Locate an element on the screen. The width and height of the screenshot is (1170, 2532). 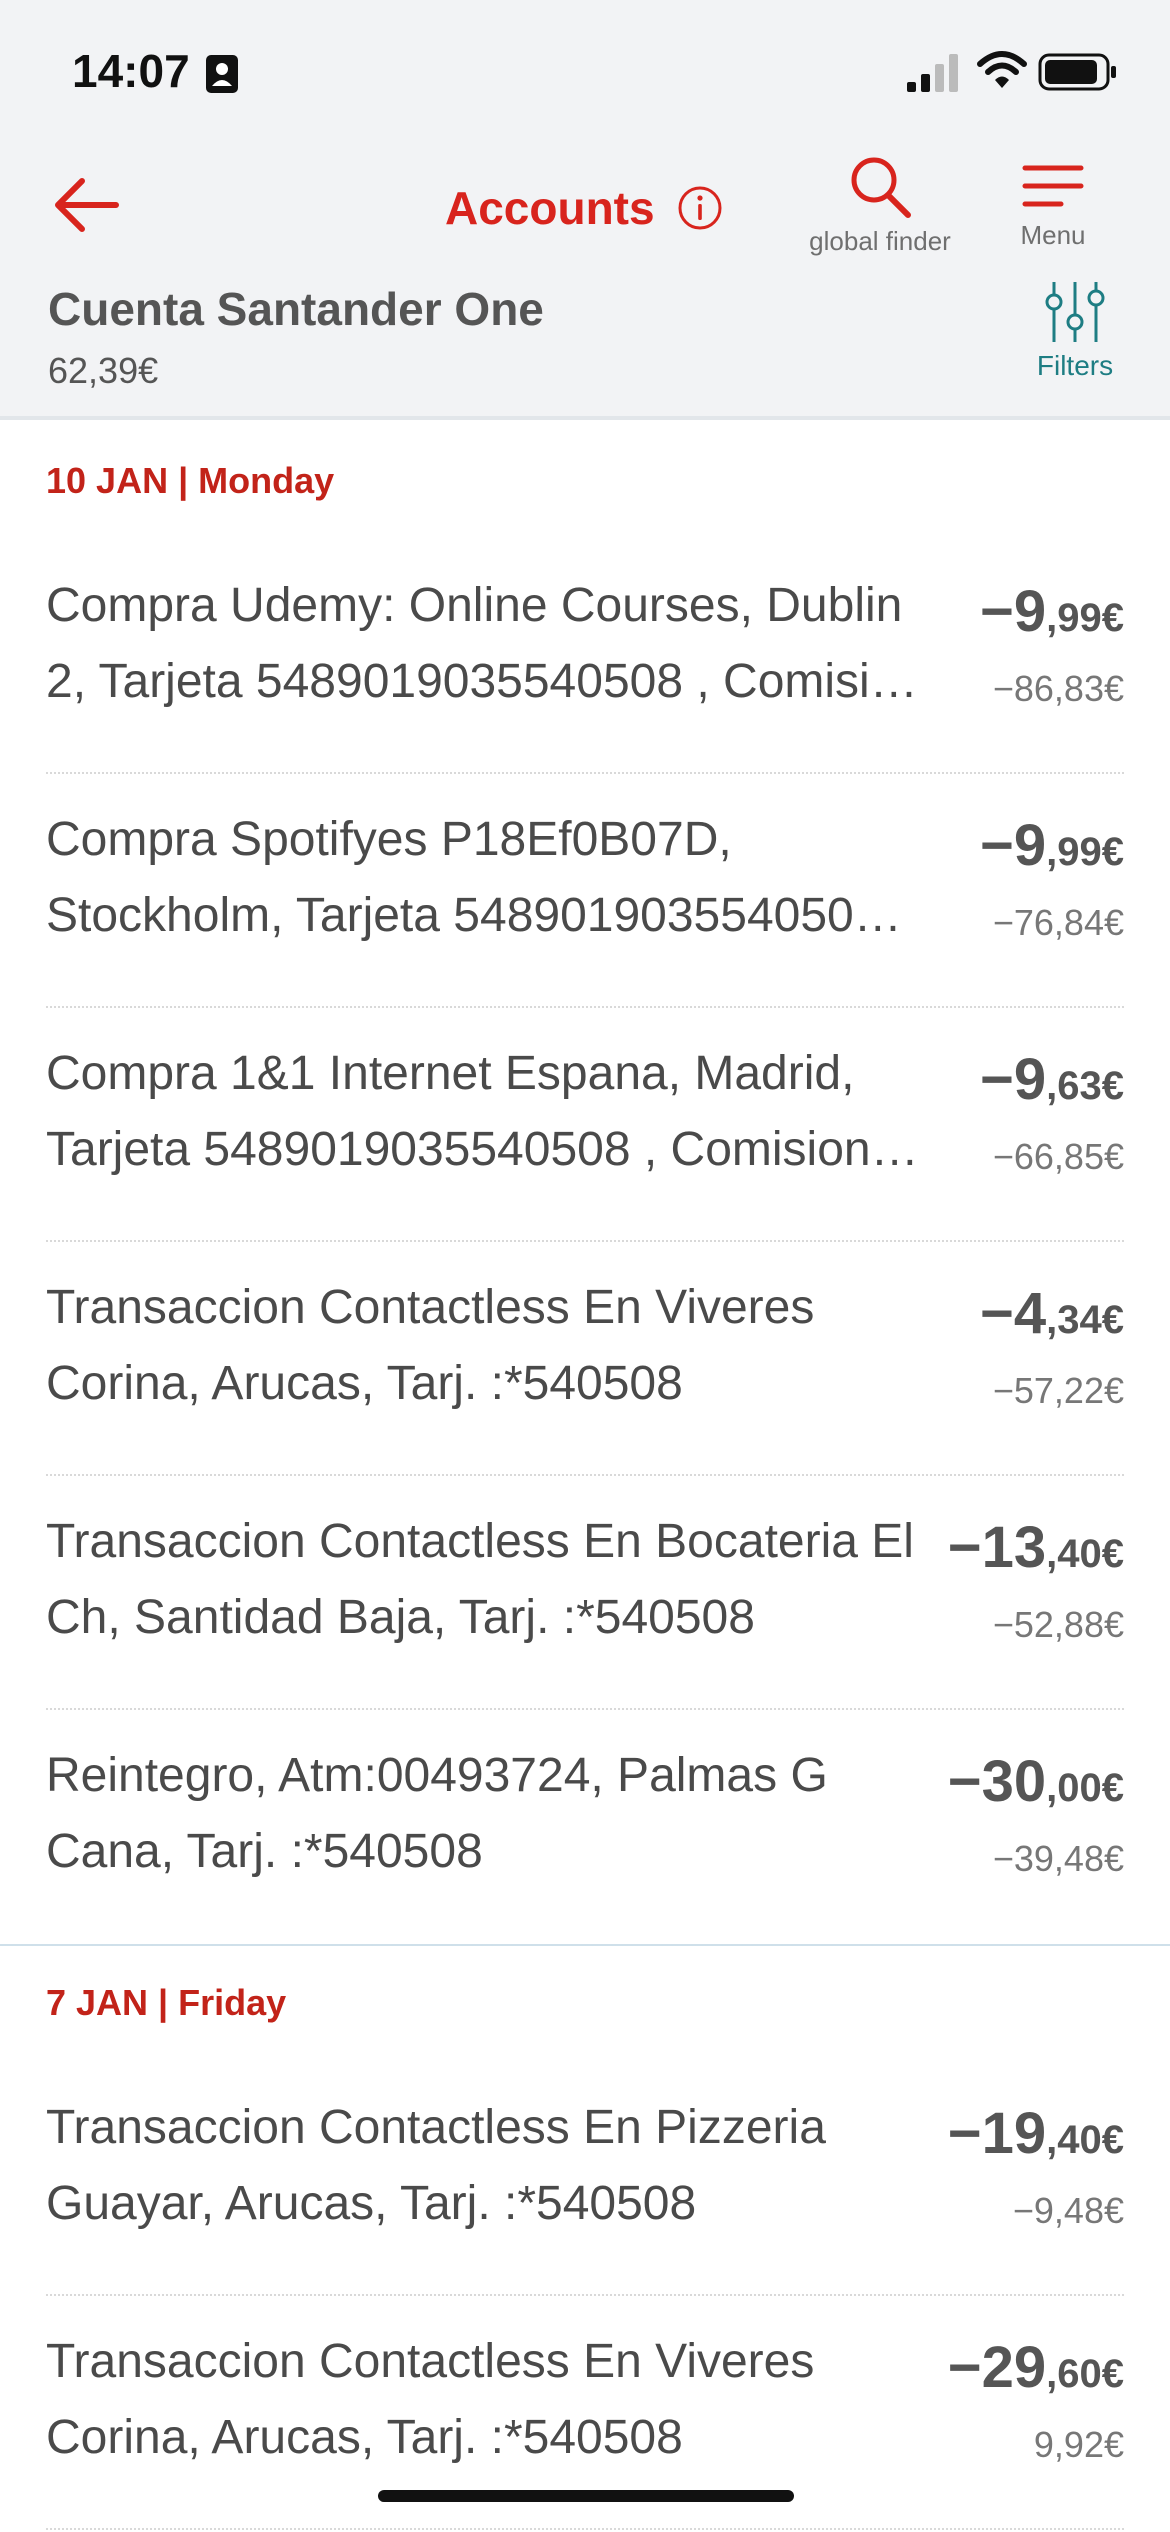
page-title: Accounts is located at coordinates (550, 208).